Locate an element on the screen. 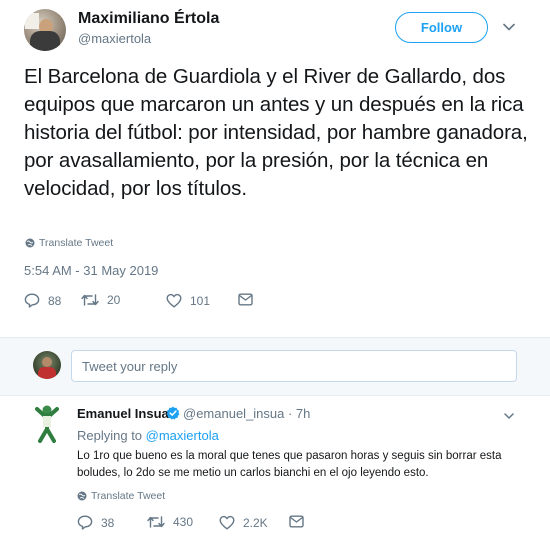  current-user-avatar is located at coordinates (47, 365).